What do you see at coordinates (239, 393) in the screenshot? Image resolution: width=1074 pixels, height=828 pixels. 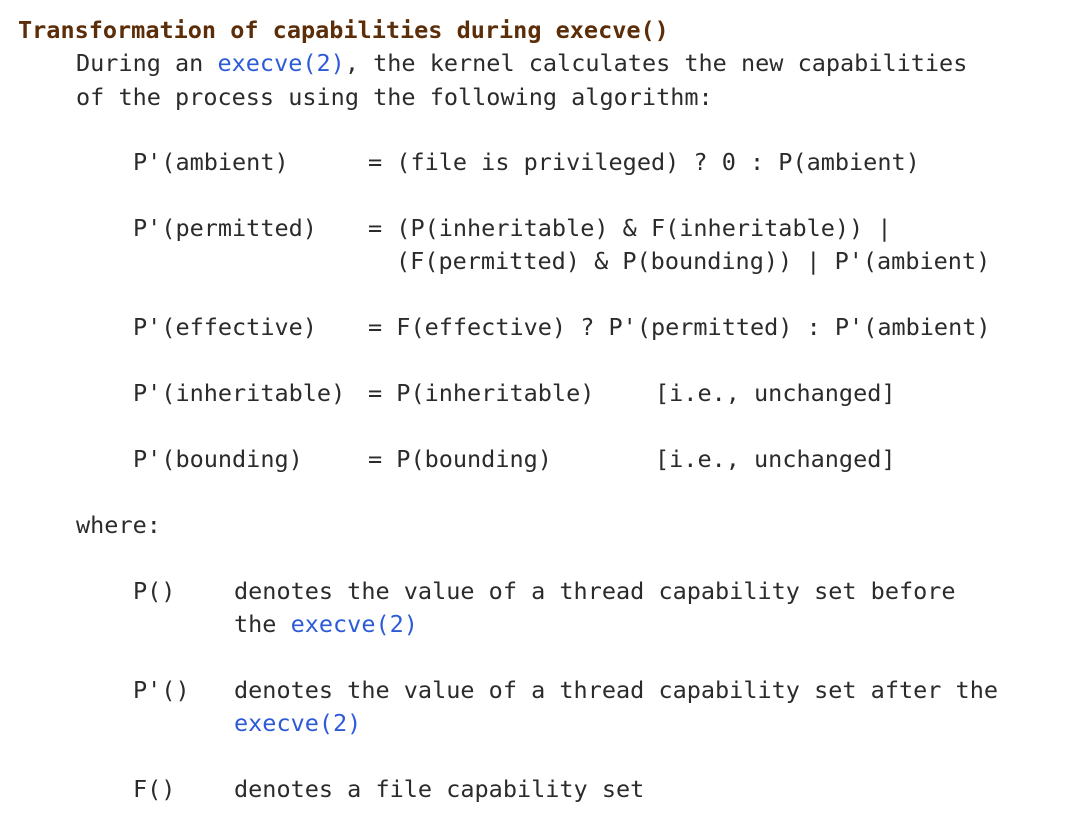 I see `formula-lhs-inheritable: P'(inheritable)` at bounding box center [239, 393].